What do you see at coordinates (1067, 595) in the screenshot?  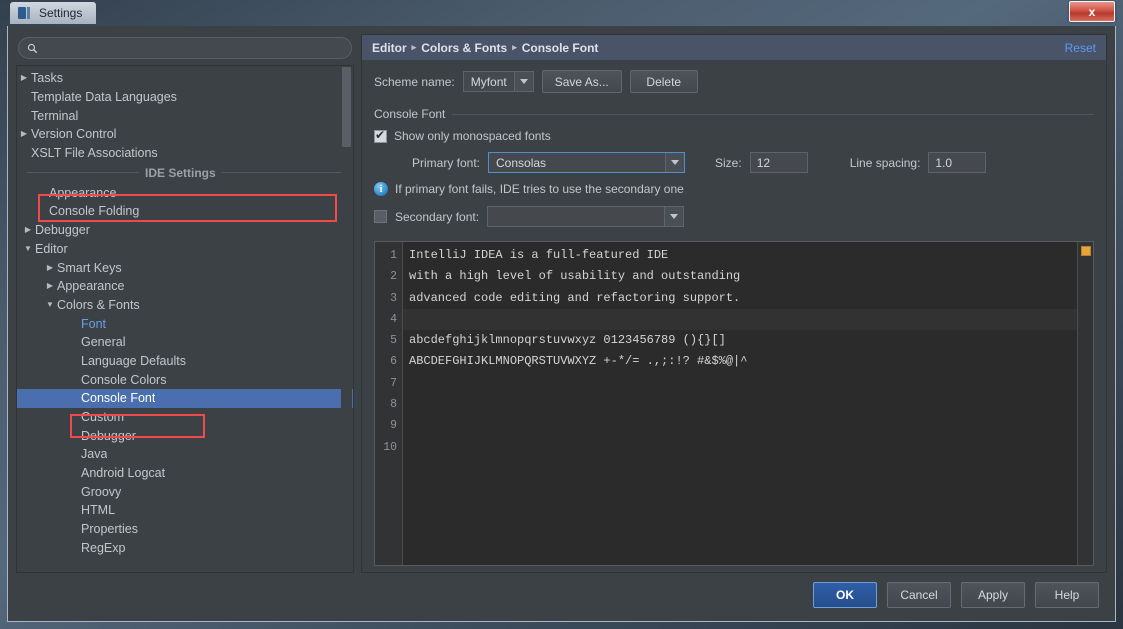 I see `help-button: Help` at bounding box center [1067, 595].